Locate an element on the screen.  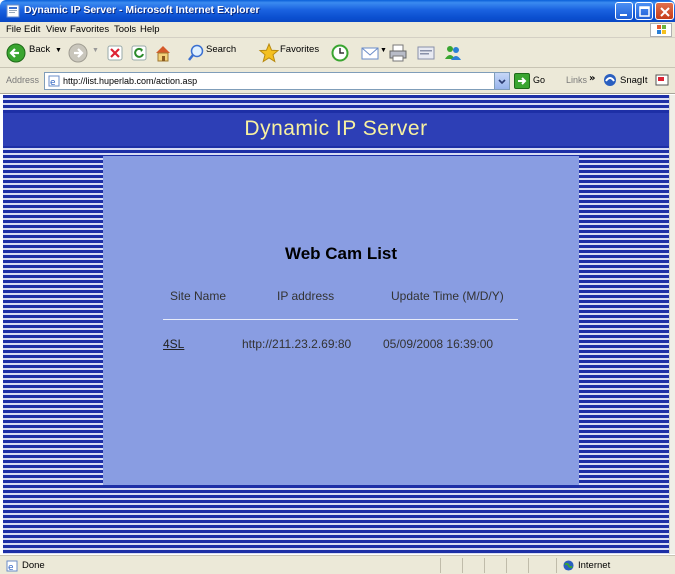
mail-icon is located at coordinates (370, 53).